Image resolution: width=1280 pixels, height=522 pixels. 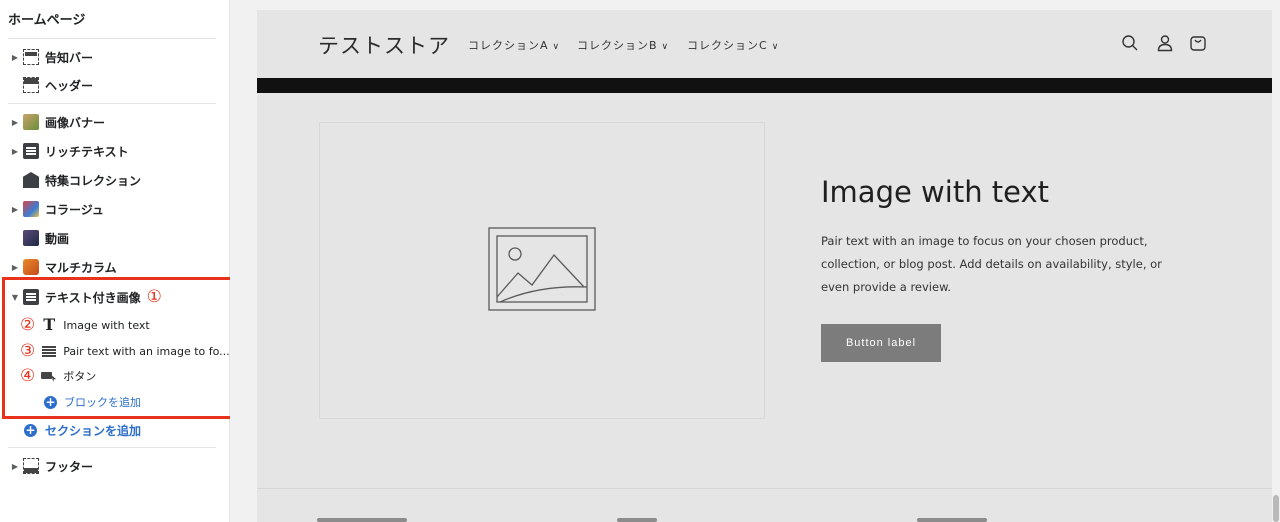 What do you see at coordinates (1276, 508) in the screenshot?
I see `preview-scrollbar` at bounding box center [1276, 508].